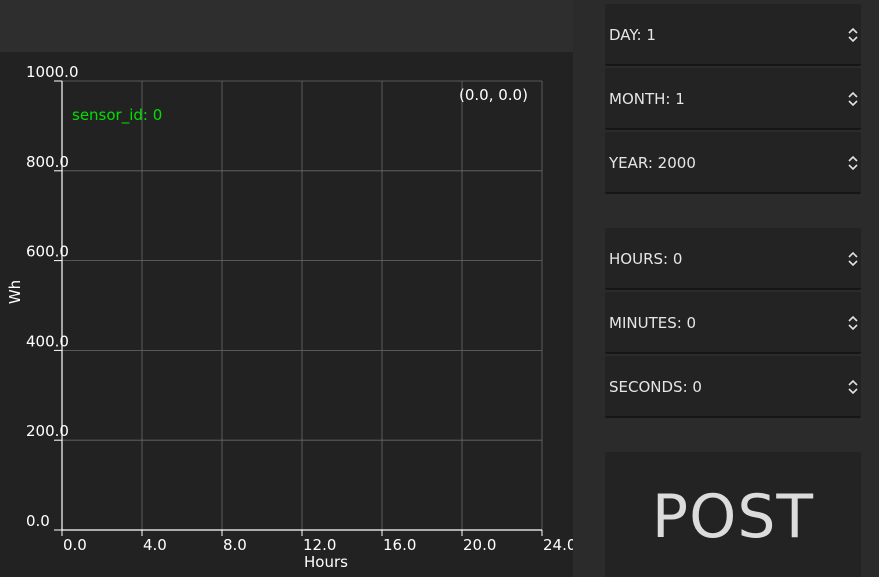 Image resolution: width=879 pixels, height=577 pixels. I want to click on sensor-id-label: sensor_id: 0, so click(117, 115).